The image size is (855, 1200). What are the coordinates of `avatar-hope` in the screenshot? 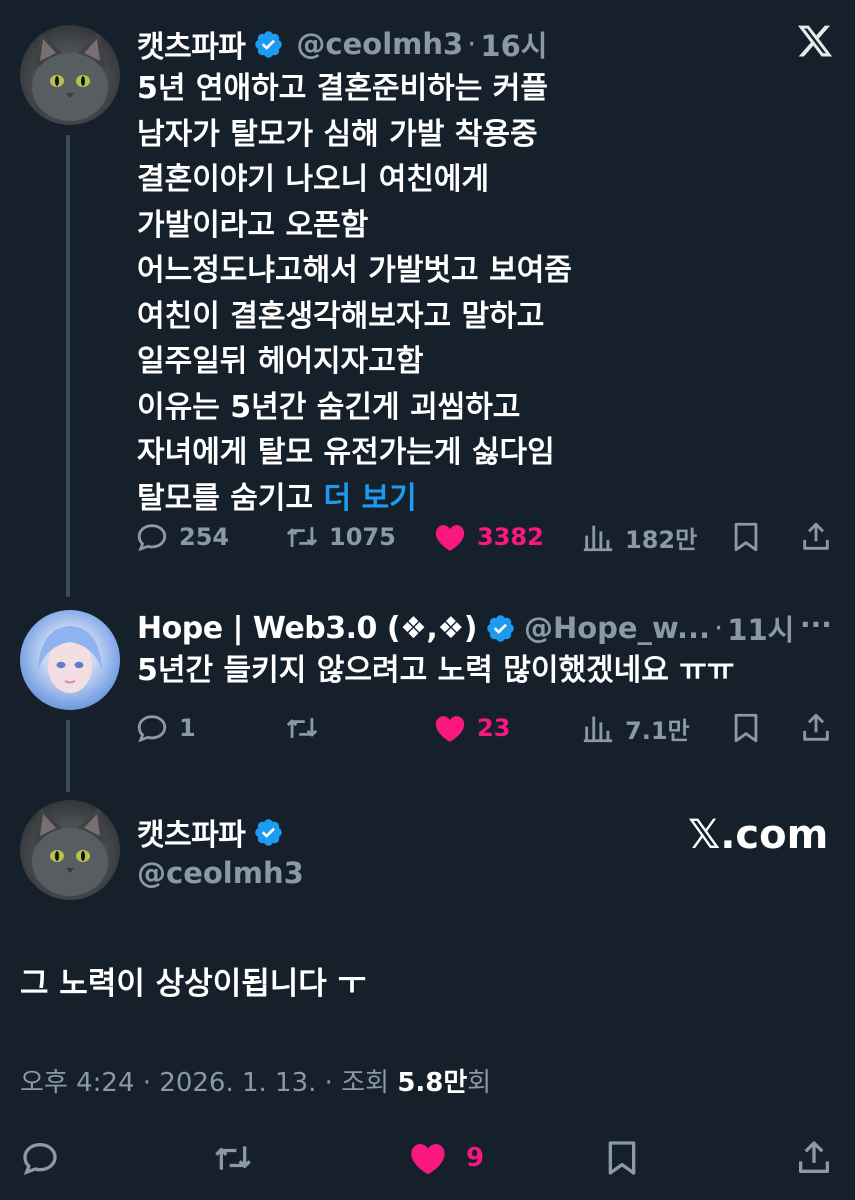 It's located at (70, 660).